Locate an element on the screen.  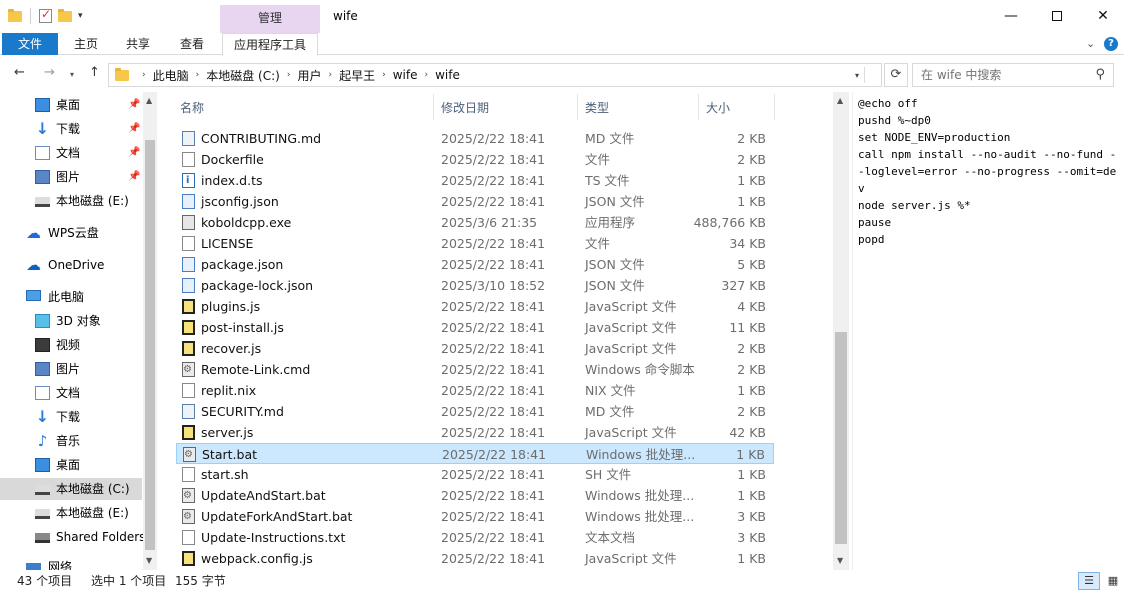
file-row: jsconfig.json 2025/2/22 18:41 JSON 文件 1 KB is located at coordinates (475, 201).